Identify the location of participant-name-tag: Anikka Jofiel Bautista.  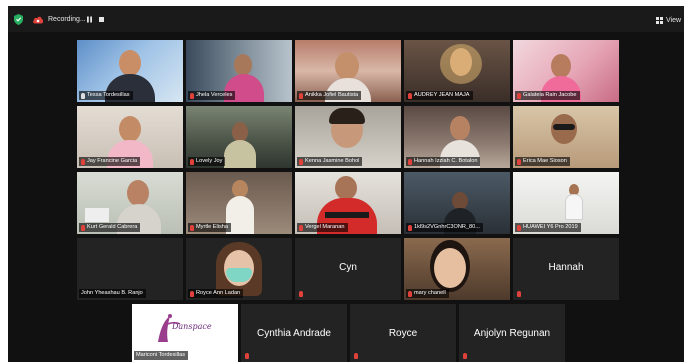
(329, 95).